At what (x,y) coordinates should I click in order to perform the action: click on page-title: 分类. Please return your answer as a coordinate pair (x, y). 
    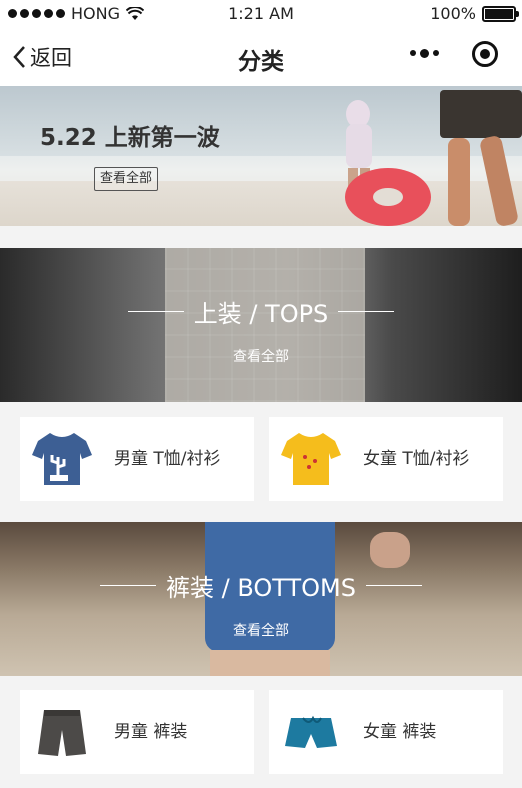
    Looking at the image, I should click on (261, 62).